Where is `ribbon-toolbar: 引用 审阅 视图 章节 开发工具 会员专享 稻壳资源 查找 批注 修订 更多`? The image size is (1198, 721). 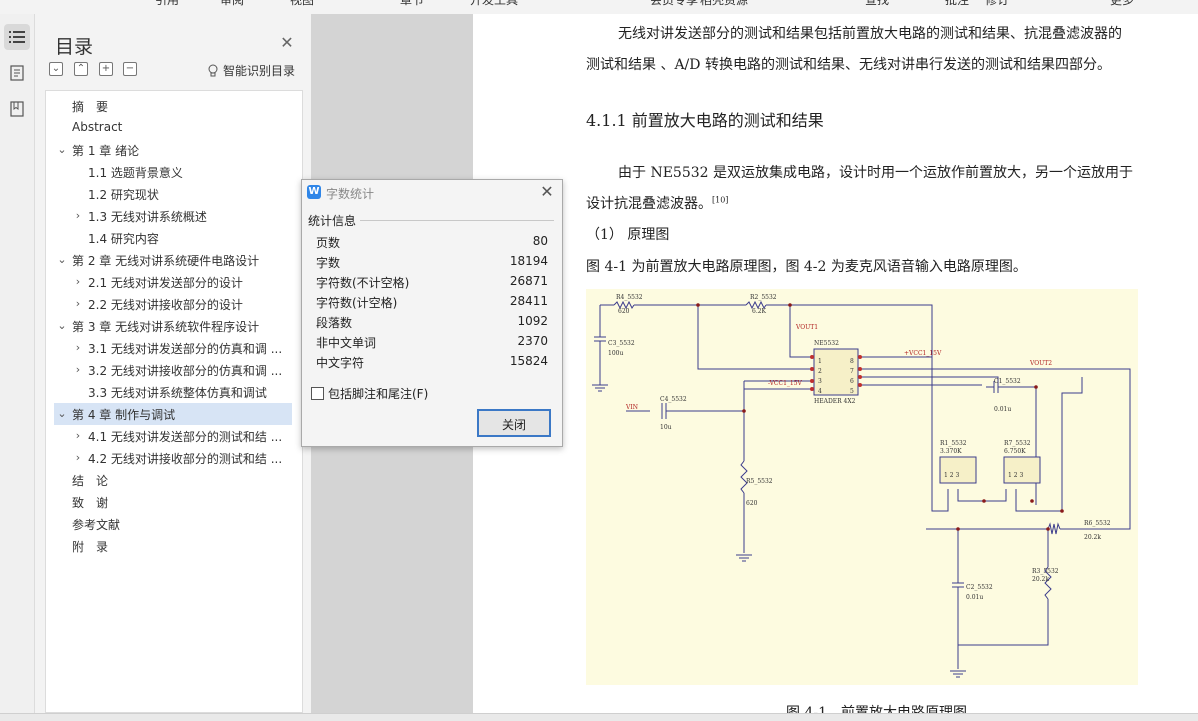
ribbon-toolbar: 引用 审阅 视图 章节 开发工具 会员专享 稻壳资源 查找 批注 修订 更多 is located at coordinates (599, 7).